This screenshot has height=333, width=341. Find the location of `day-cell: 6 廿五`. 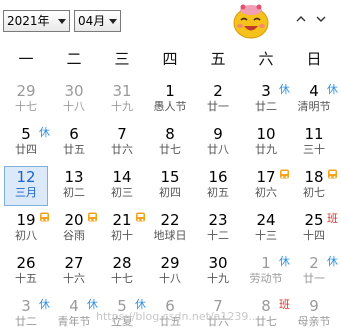

day-cell: 6 廿五 is located at coordinates (74, 143).